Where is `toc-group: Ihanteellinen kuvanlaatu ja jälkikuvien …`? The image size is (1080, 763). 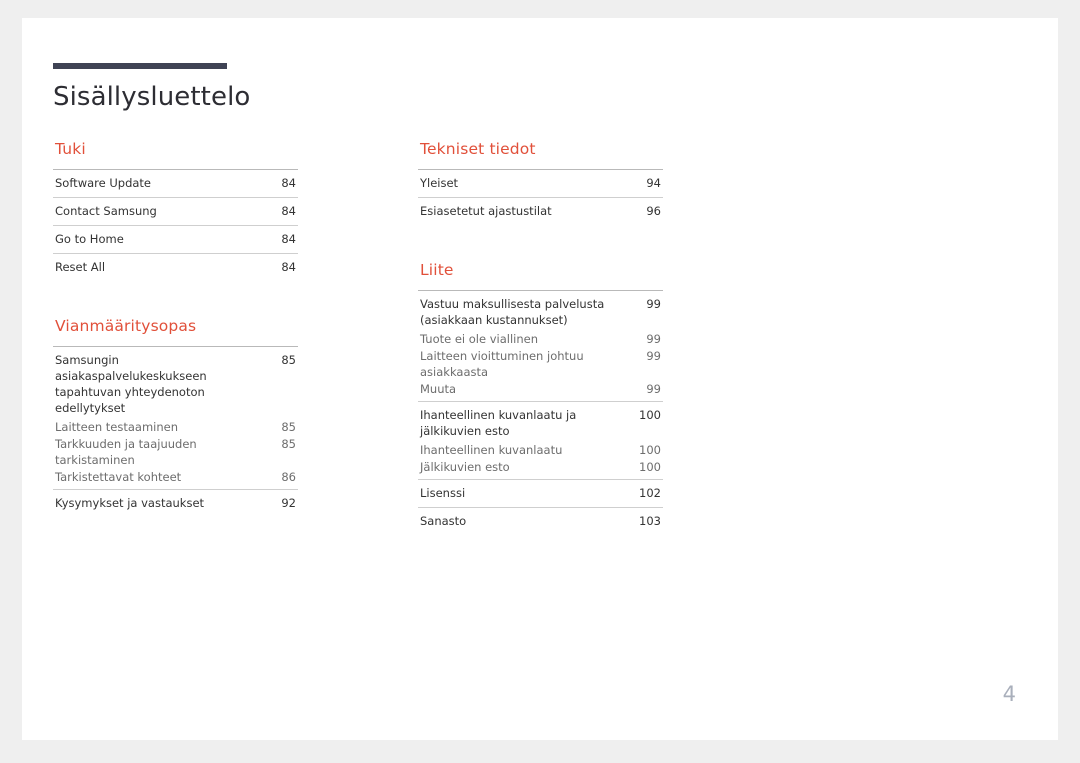
toc-group: Ihanteellinen kuvanlaatu ja jälkikuvien … is located at coordinates (540, 440).